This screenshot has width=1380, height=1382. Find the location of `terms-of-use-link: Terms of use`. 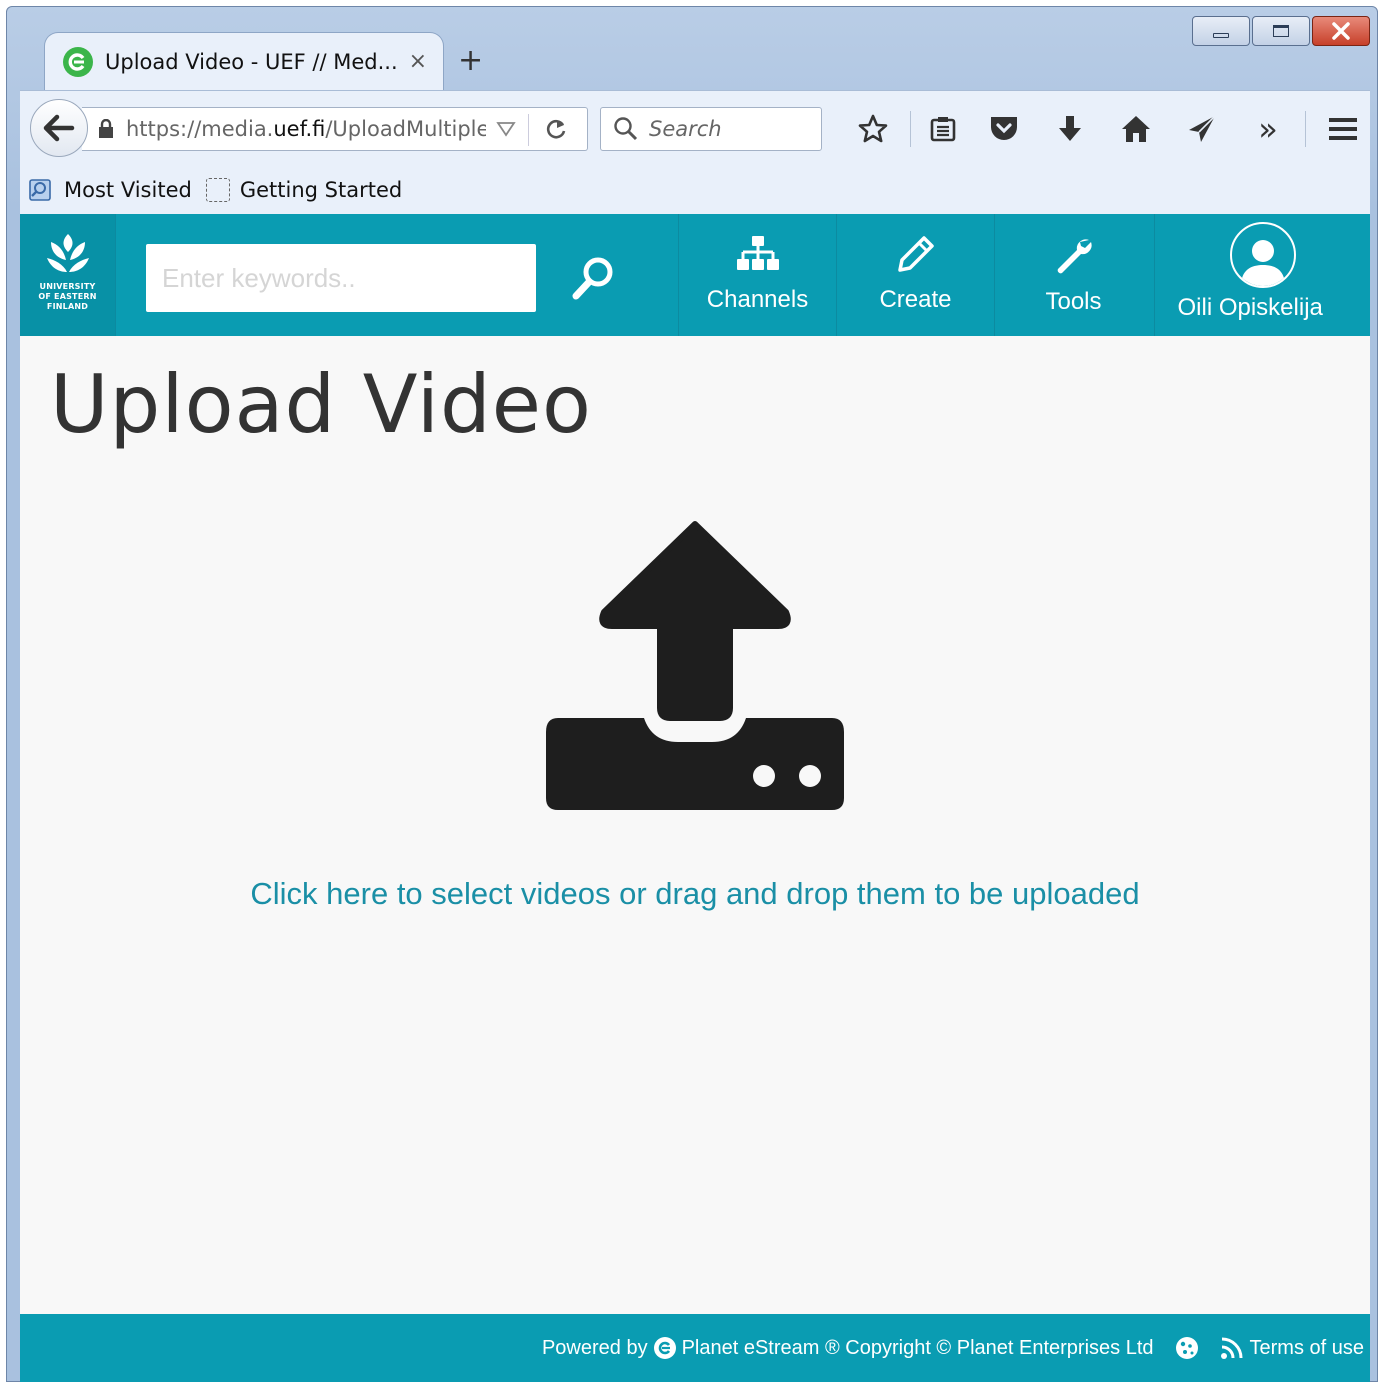

terms-of-use-link: Terms of use is located at coordinates (1307, 1348).